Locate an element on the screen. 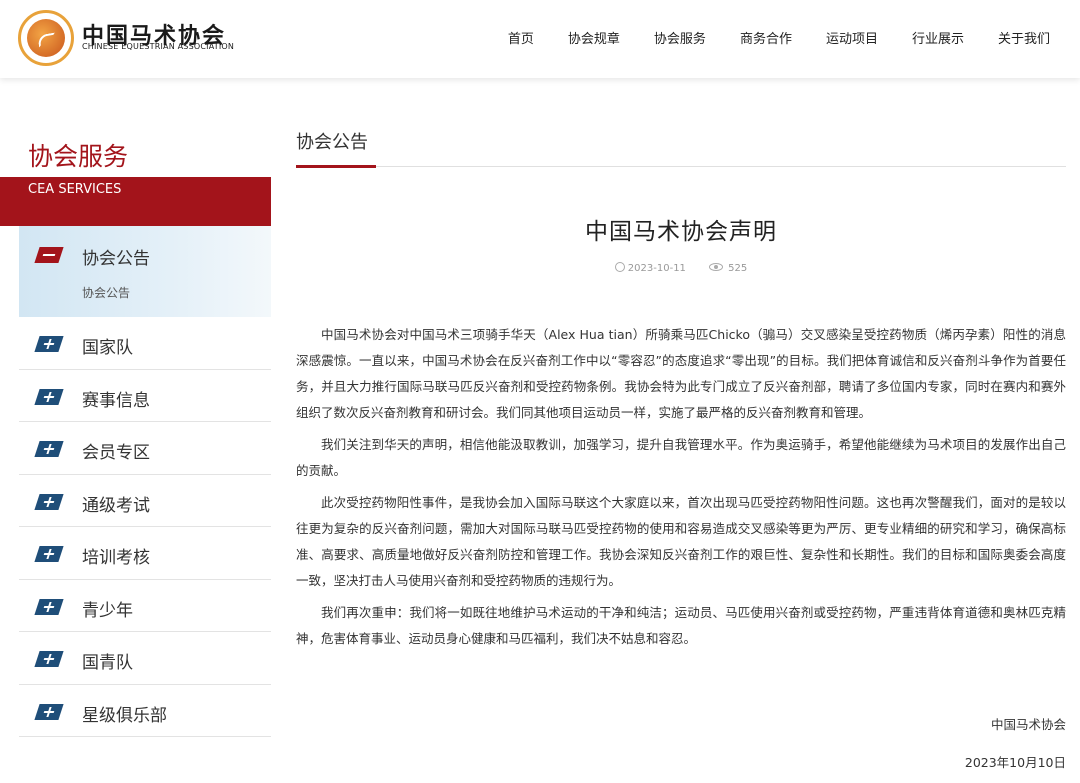  article-meta: 2023-10-11 525 is located at coordinates (681, 268).